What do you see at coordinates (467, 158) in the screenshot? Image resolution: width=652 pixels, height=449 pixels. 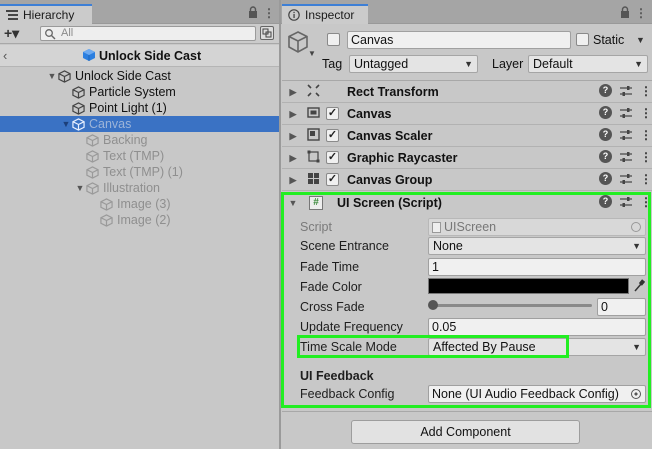 I see `component-header-graphic-raycaster: ▶ ✓ Graphic Raycaster? ⋮` at bounding box center [467, 158].